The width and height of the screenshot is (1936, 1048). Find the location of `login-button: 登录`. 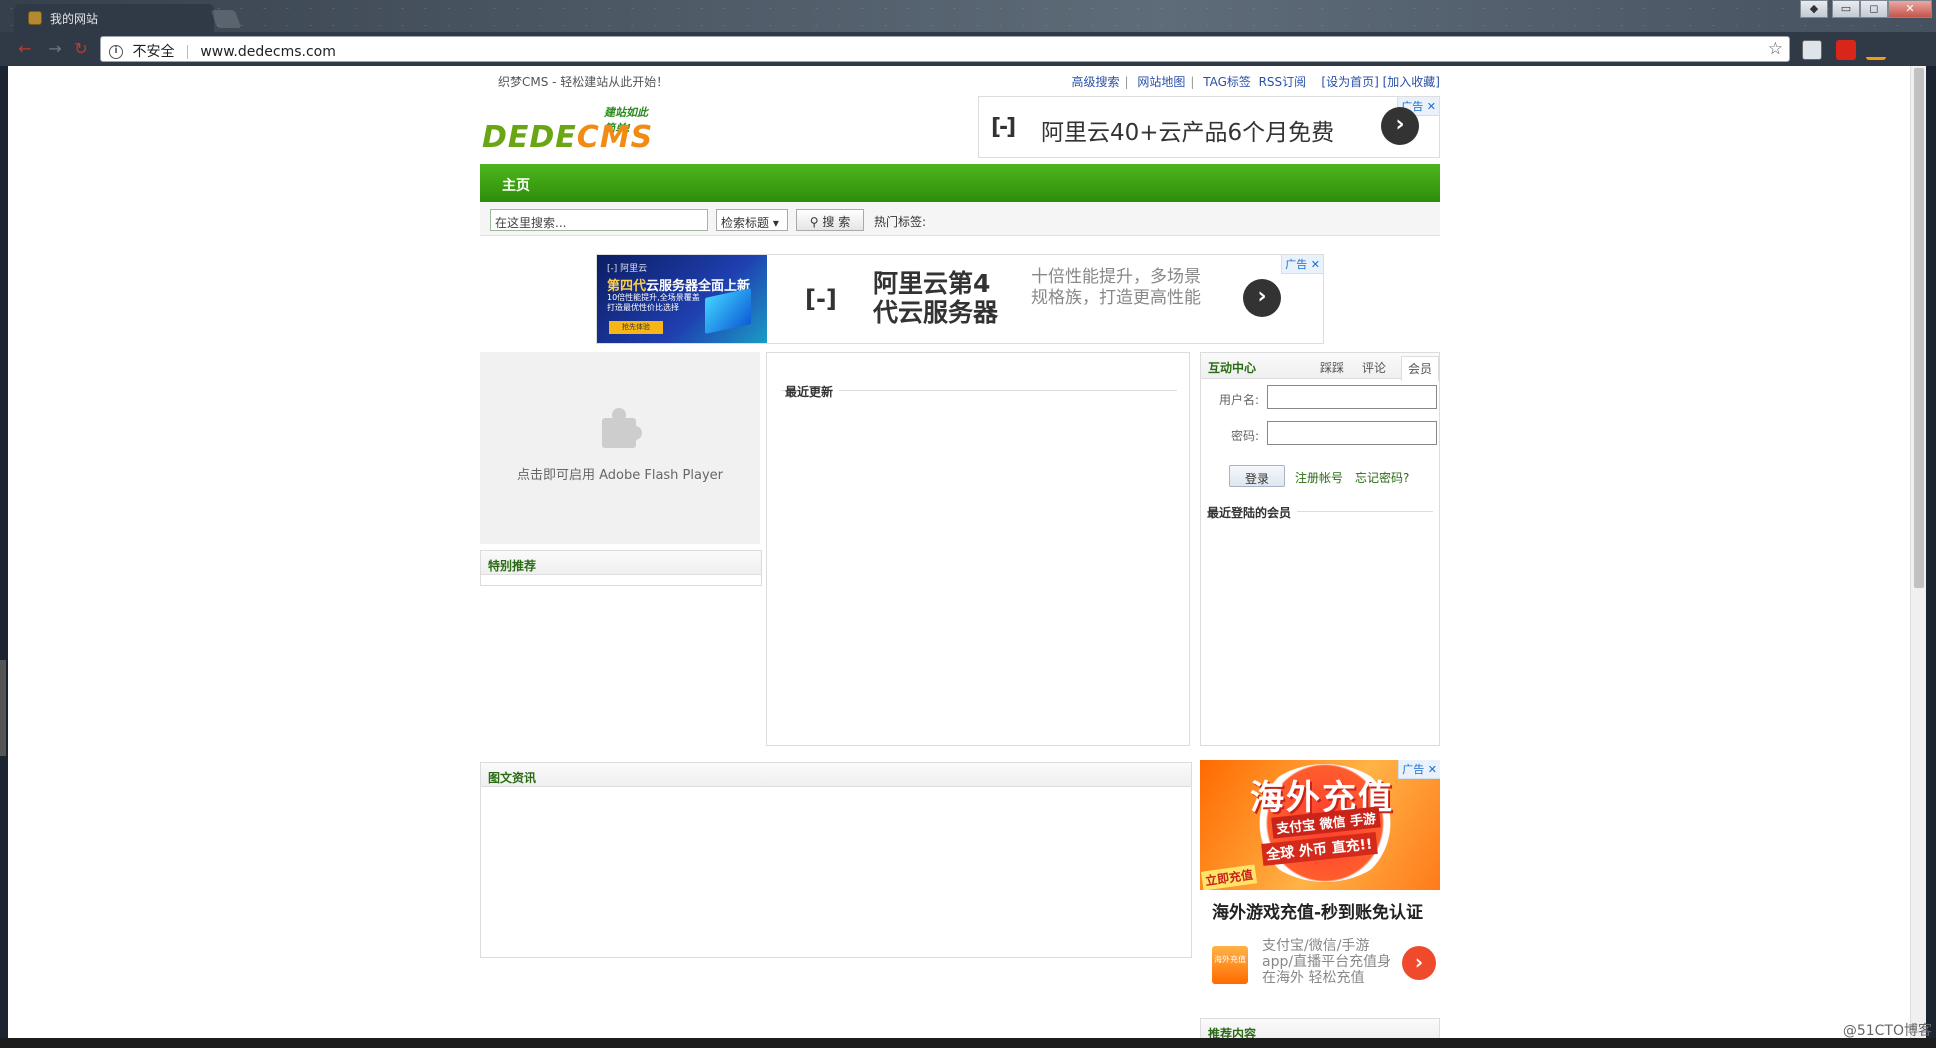

login-button: 登录 is located at coordinates (1257, 476).